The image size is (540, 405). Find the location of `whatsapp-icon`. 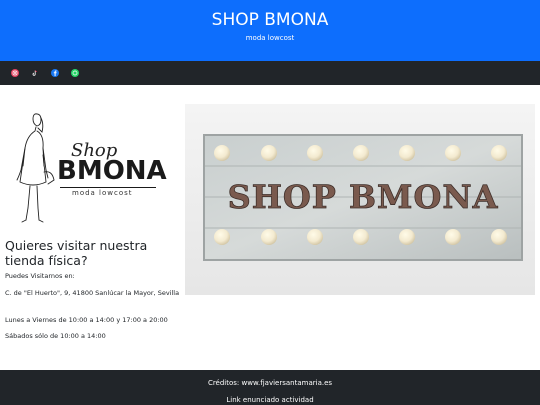

whatsapp-icon is located at coordinates (75, 73).